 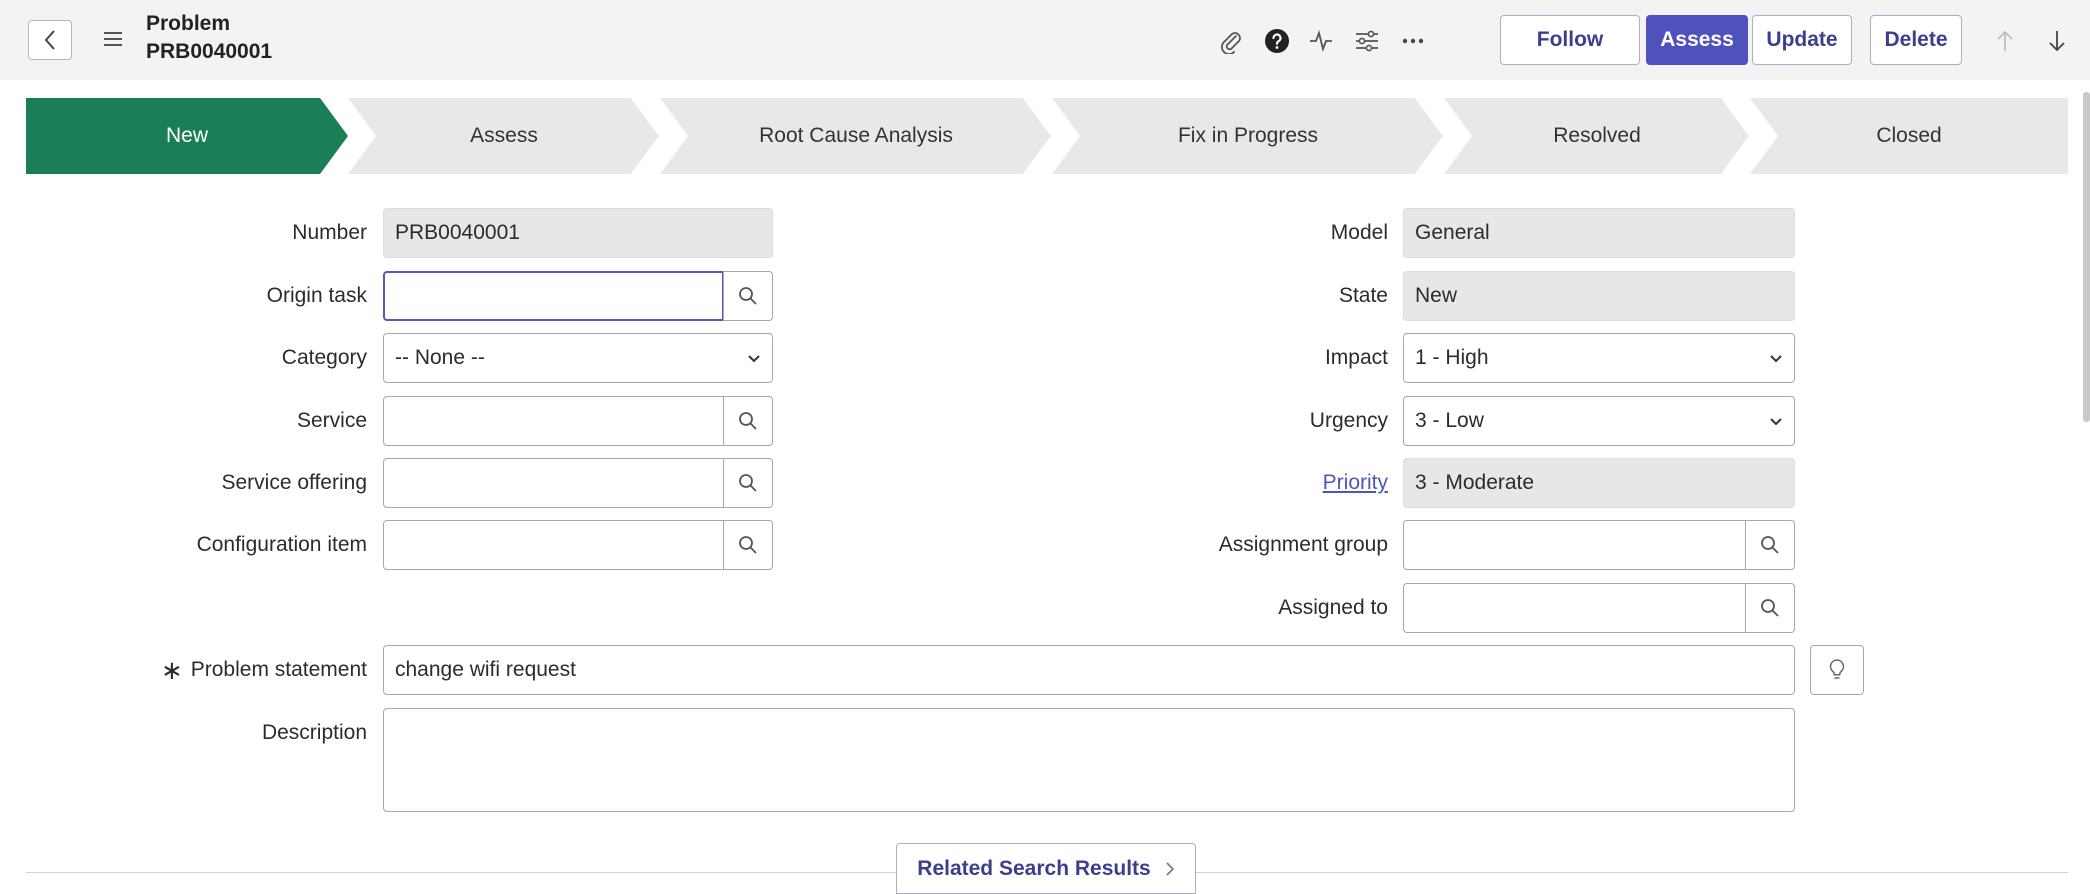 I want to click on stage-resolved: Resolved, so click(x=1597, y=136).